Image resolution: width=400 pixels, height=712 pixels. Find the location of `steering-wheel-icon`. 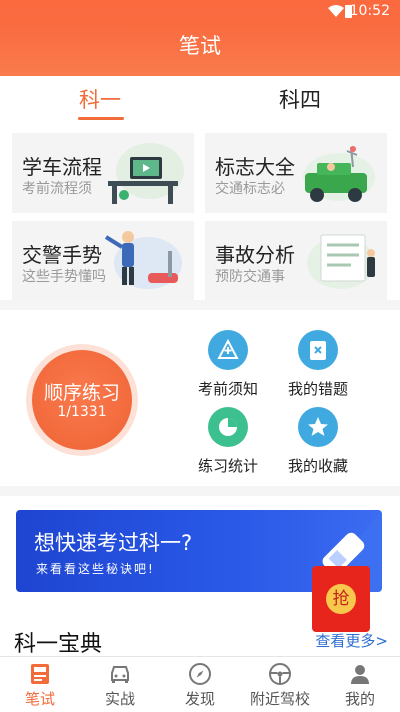

steering-wheel-icon is located at coordinates (280, 674).